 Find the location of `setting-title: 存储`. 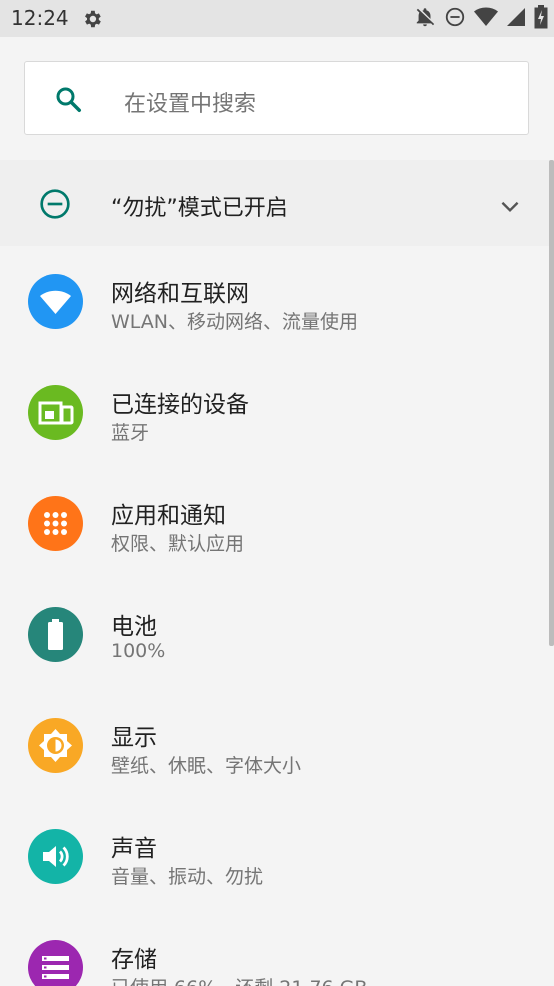

setting-title: 存储 is located at coordinates (134, 960).